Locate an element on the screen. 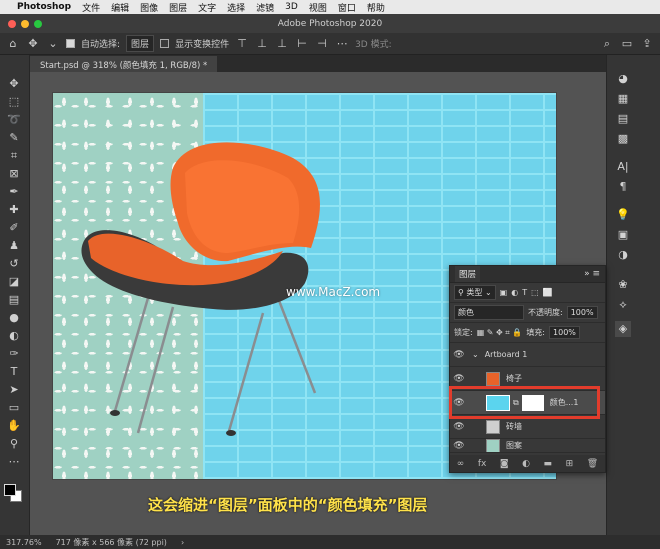 The image size is (660, 549). align-bottom-icon: ⊥ is located at coordinates (282, 44).